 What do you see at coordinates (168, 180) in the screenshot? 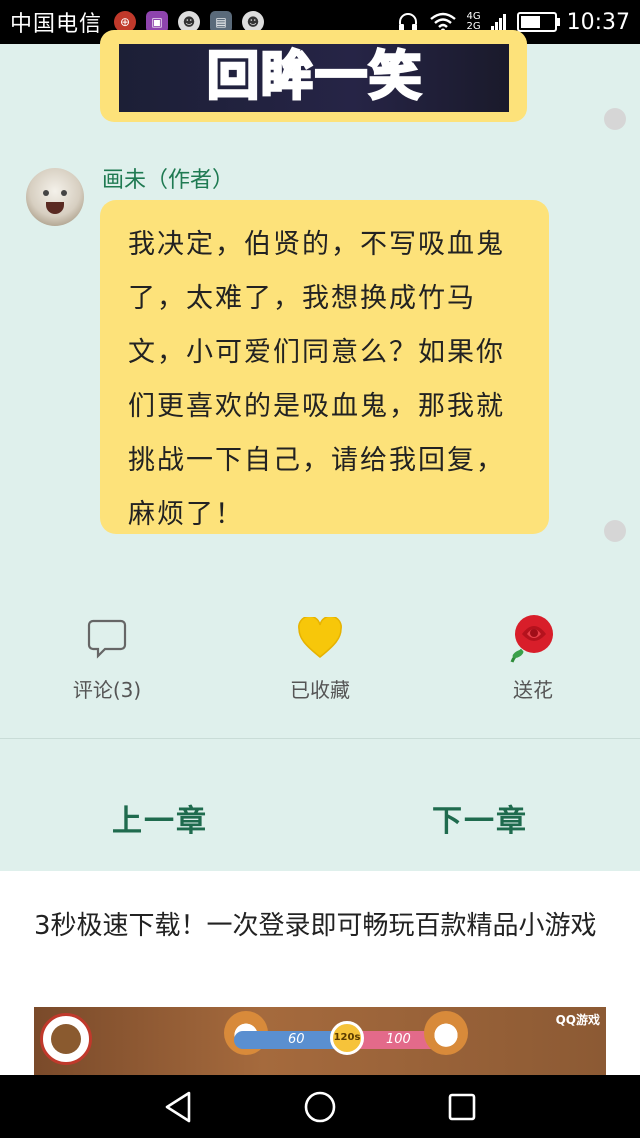
I see `author-name: 画未（作者）` at bounding box center [168, 180].